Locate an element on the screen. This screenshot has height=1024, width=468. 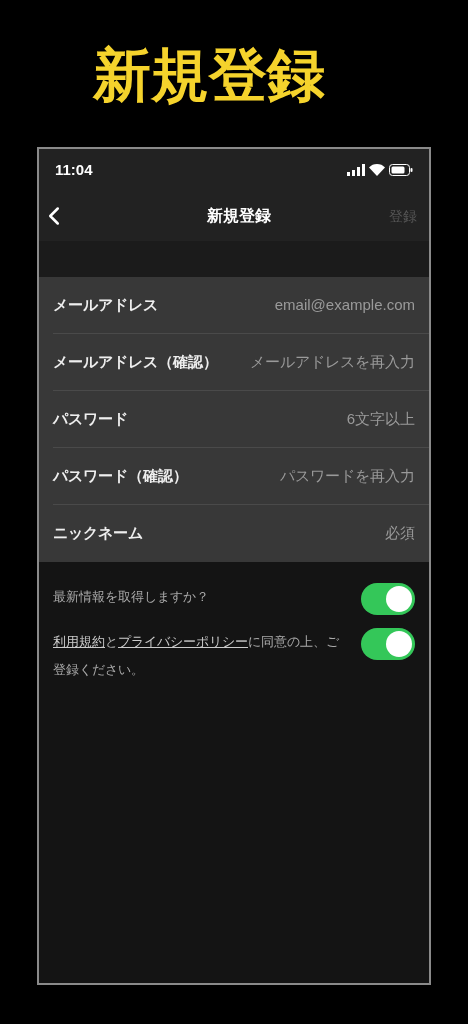
input-field: メールアドレスを再入力 is located at coordinates (320, 362).